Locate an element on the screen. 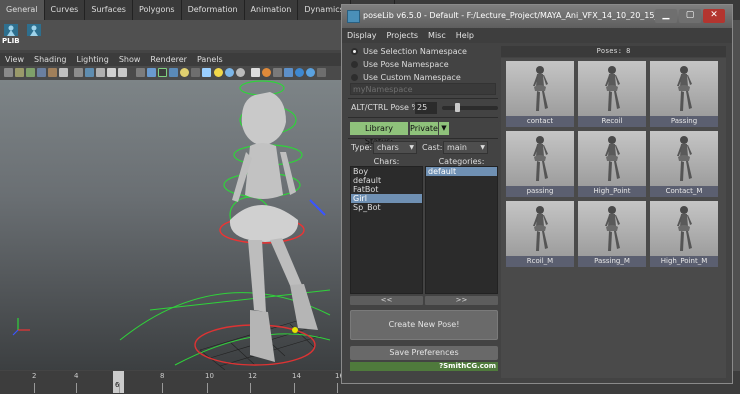  pose-card: contact is located at coordinates (540, 94).